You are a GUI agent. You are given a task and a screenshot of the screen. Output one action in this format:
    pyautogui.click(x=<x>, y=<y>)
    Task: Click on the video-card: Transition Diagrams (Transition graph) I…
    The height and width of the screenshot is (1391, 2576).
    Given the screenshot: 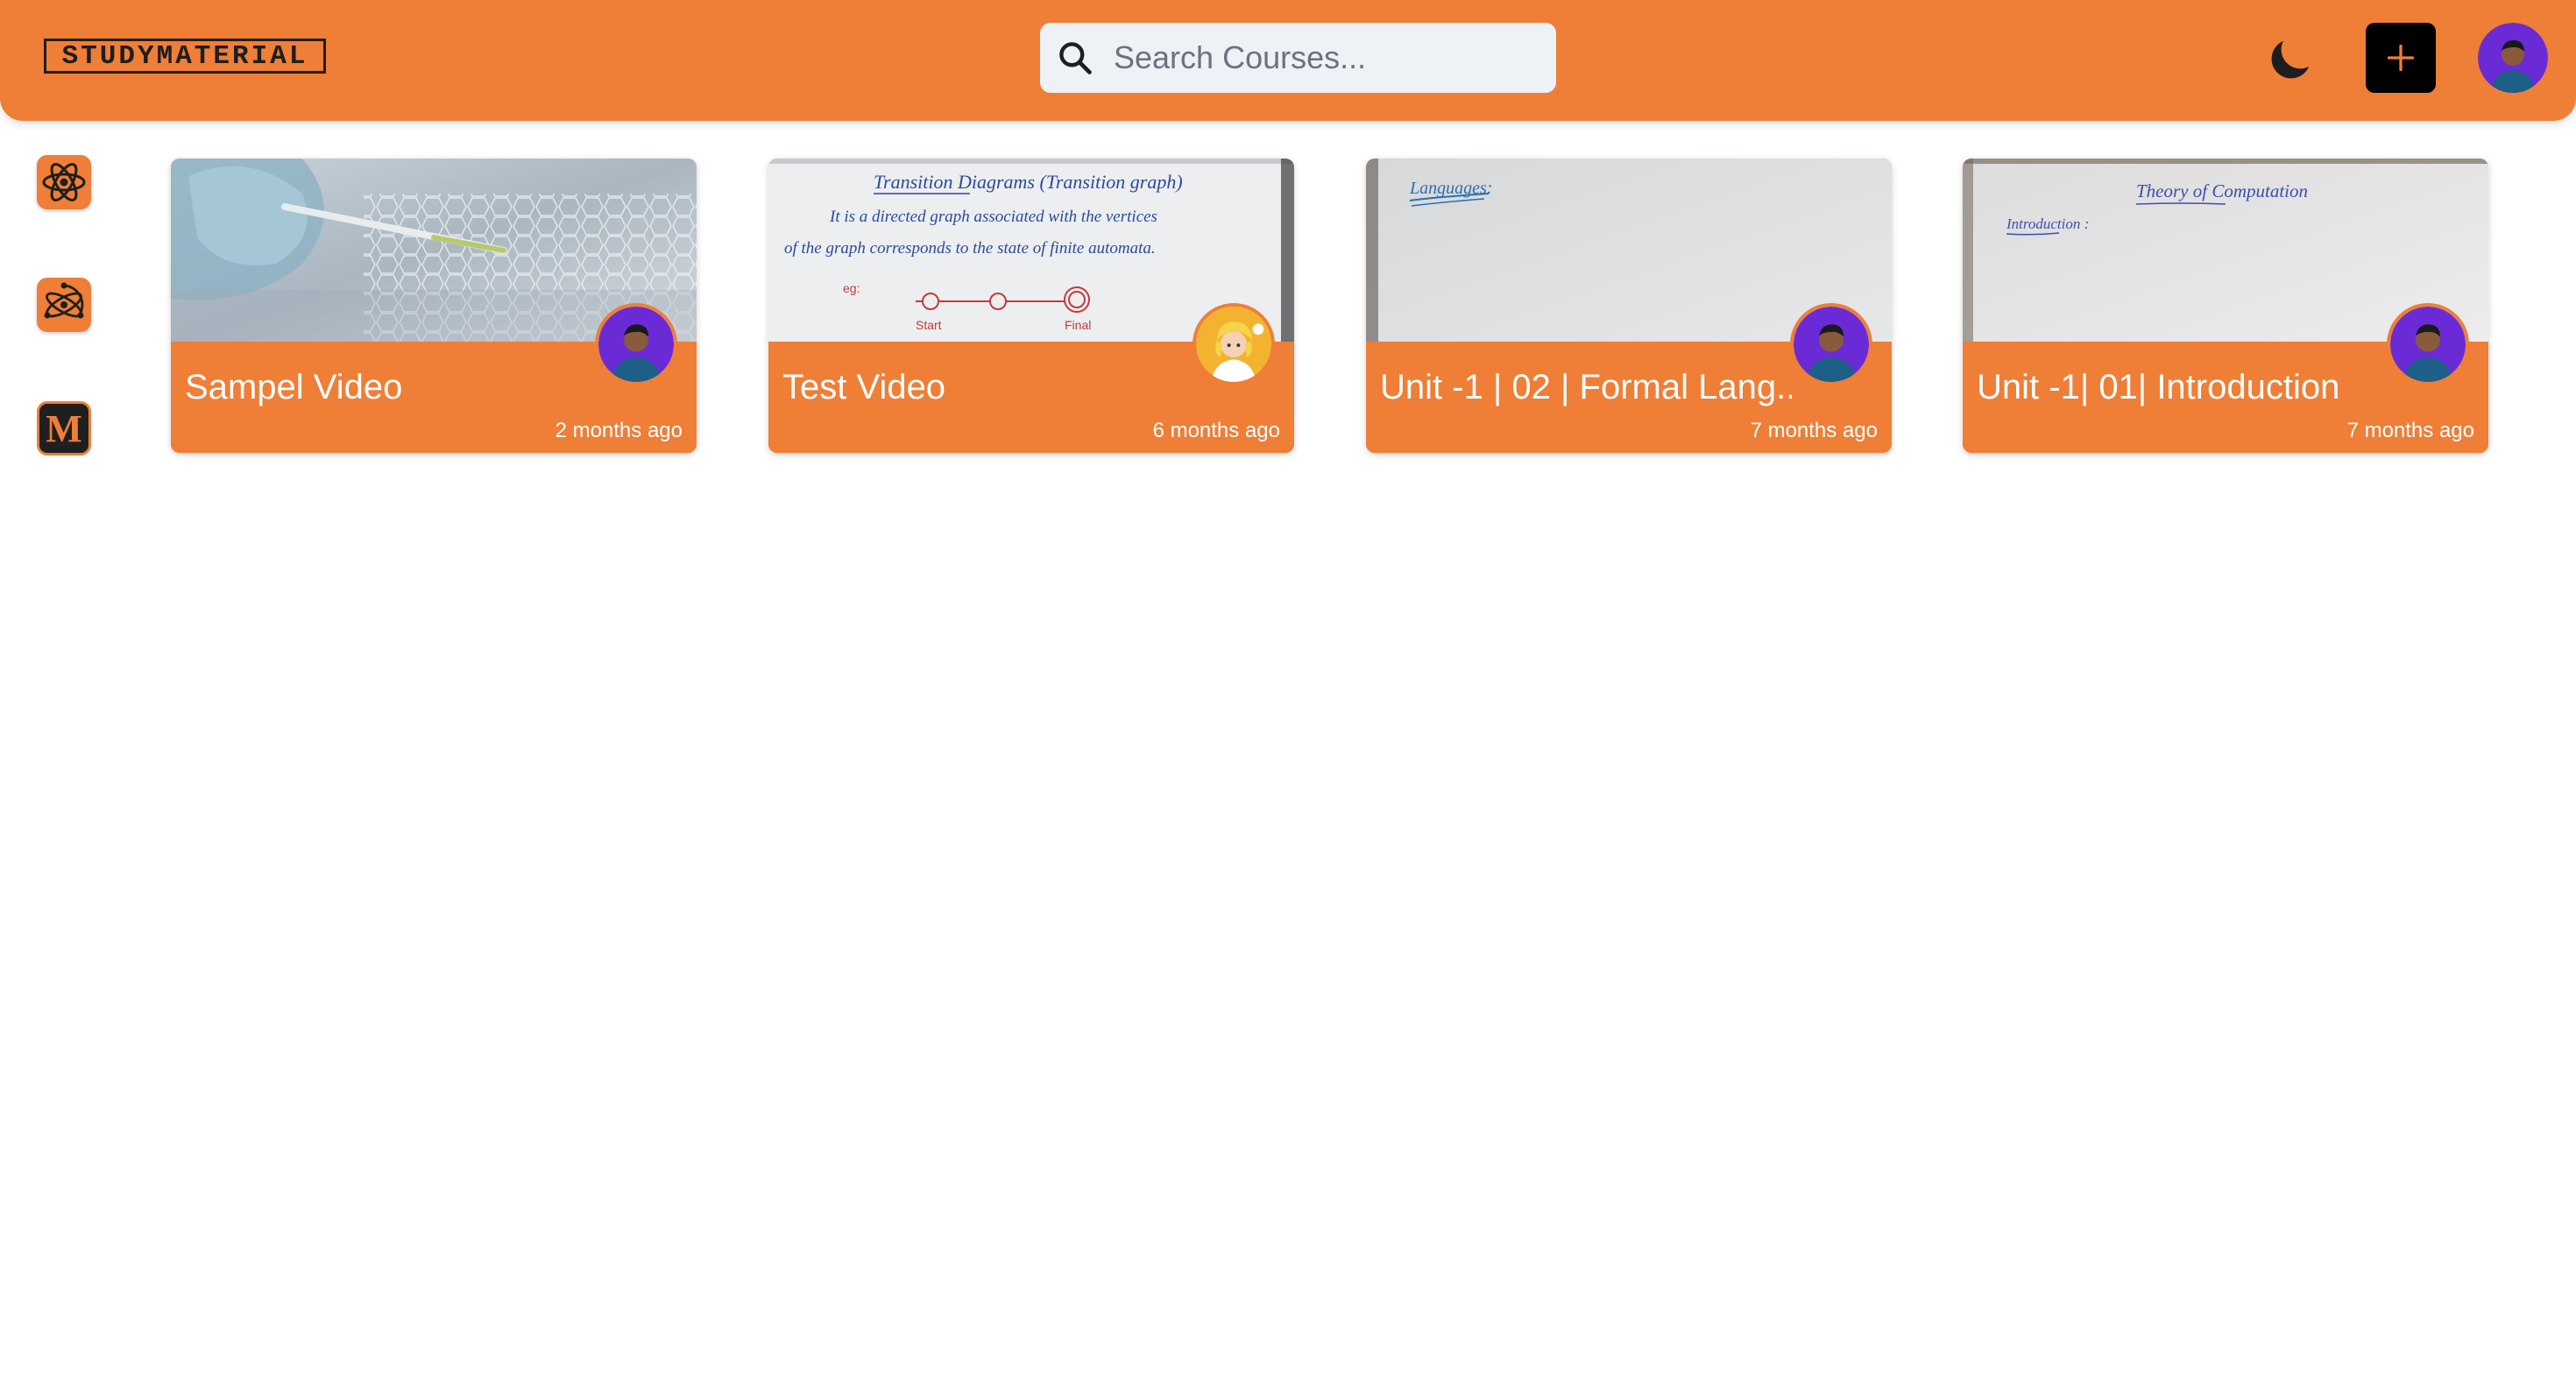 What is the action you would take?
    pyautogui.click(x=1031, y=306)
    